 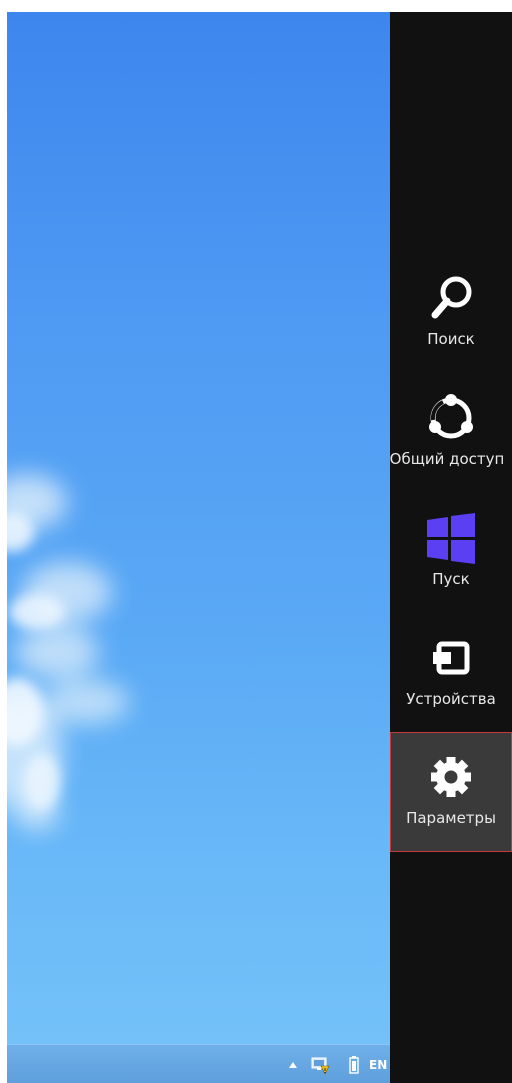 What do you see at coordinates (449, 658) in the screenshot?
I see `devices-icon` at bounding box center [449, 658].